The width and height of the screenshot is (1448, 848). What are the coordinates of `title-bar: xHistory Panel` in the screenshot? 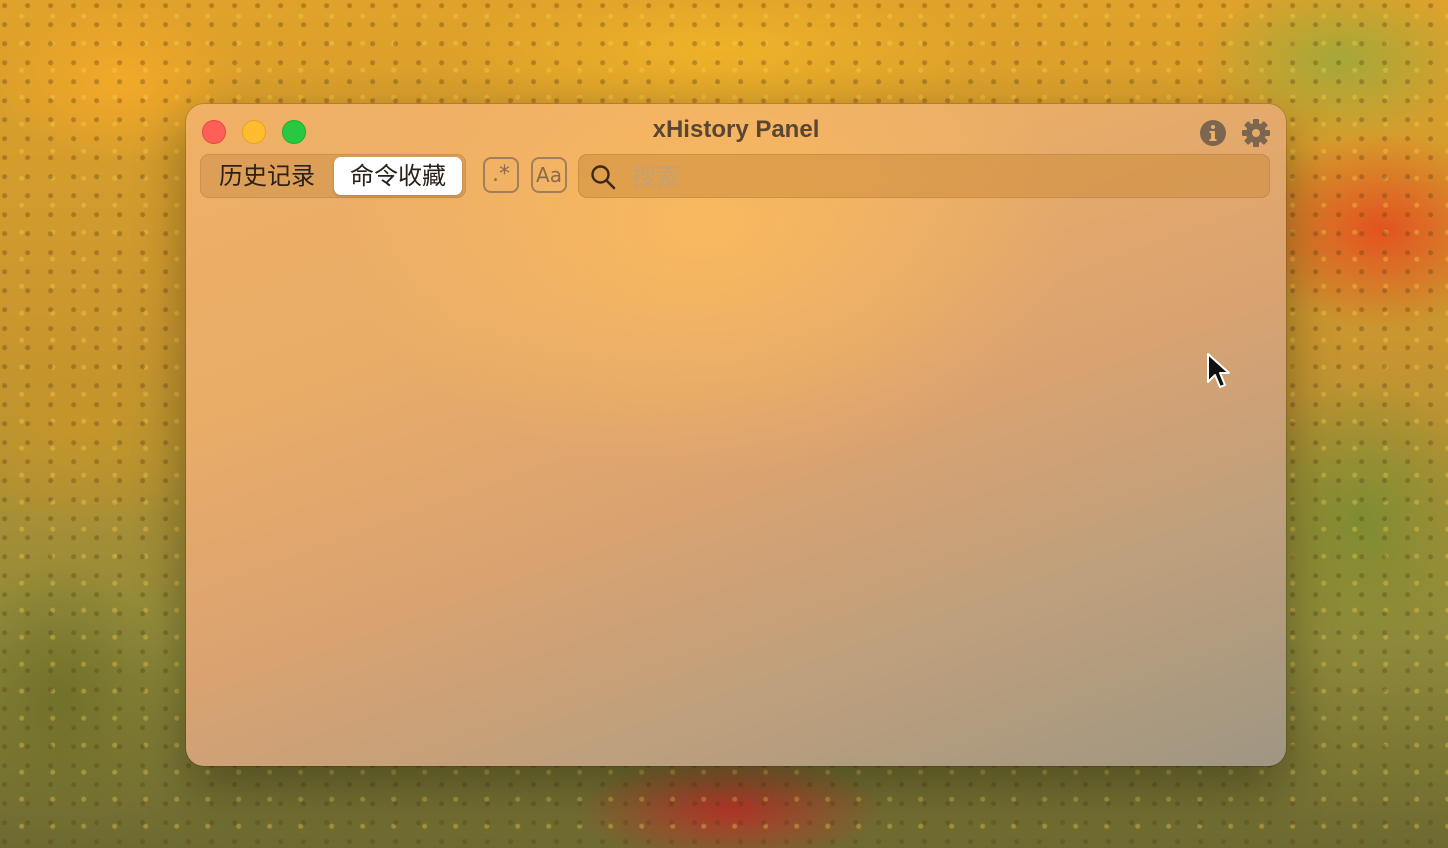 It's located at (736, 129).